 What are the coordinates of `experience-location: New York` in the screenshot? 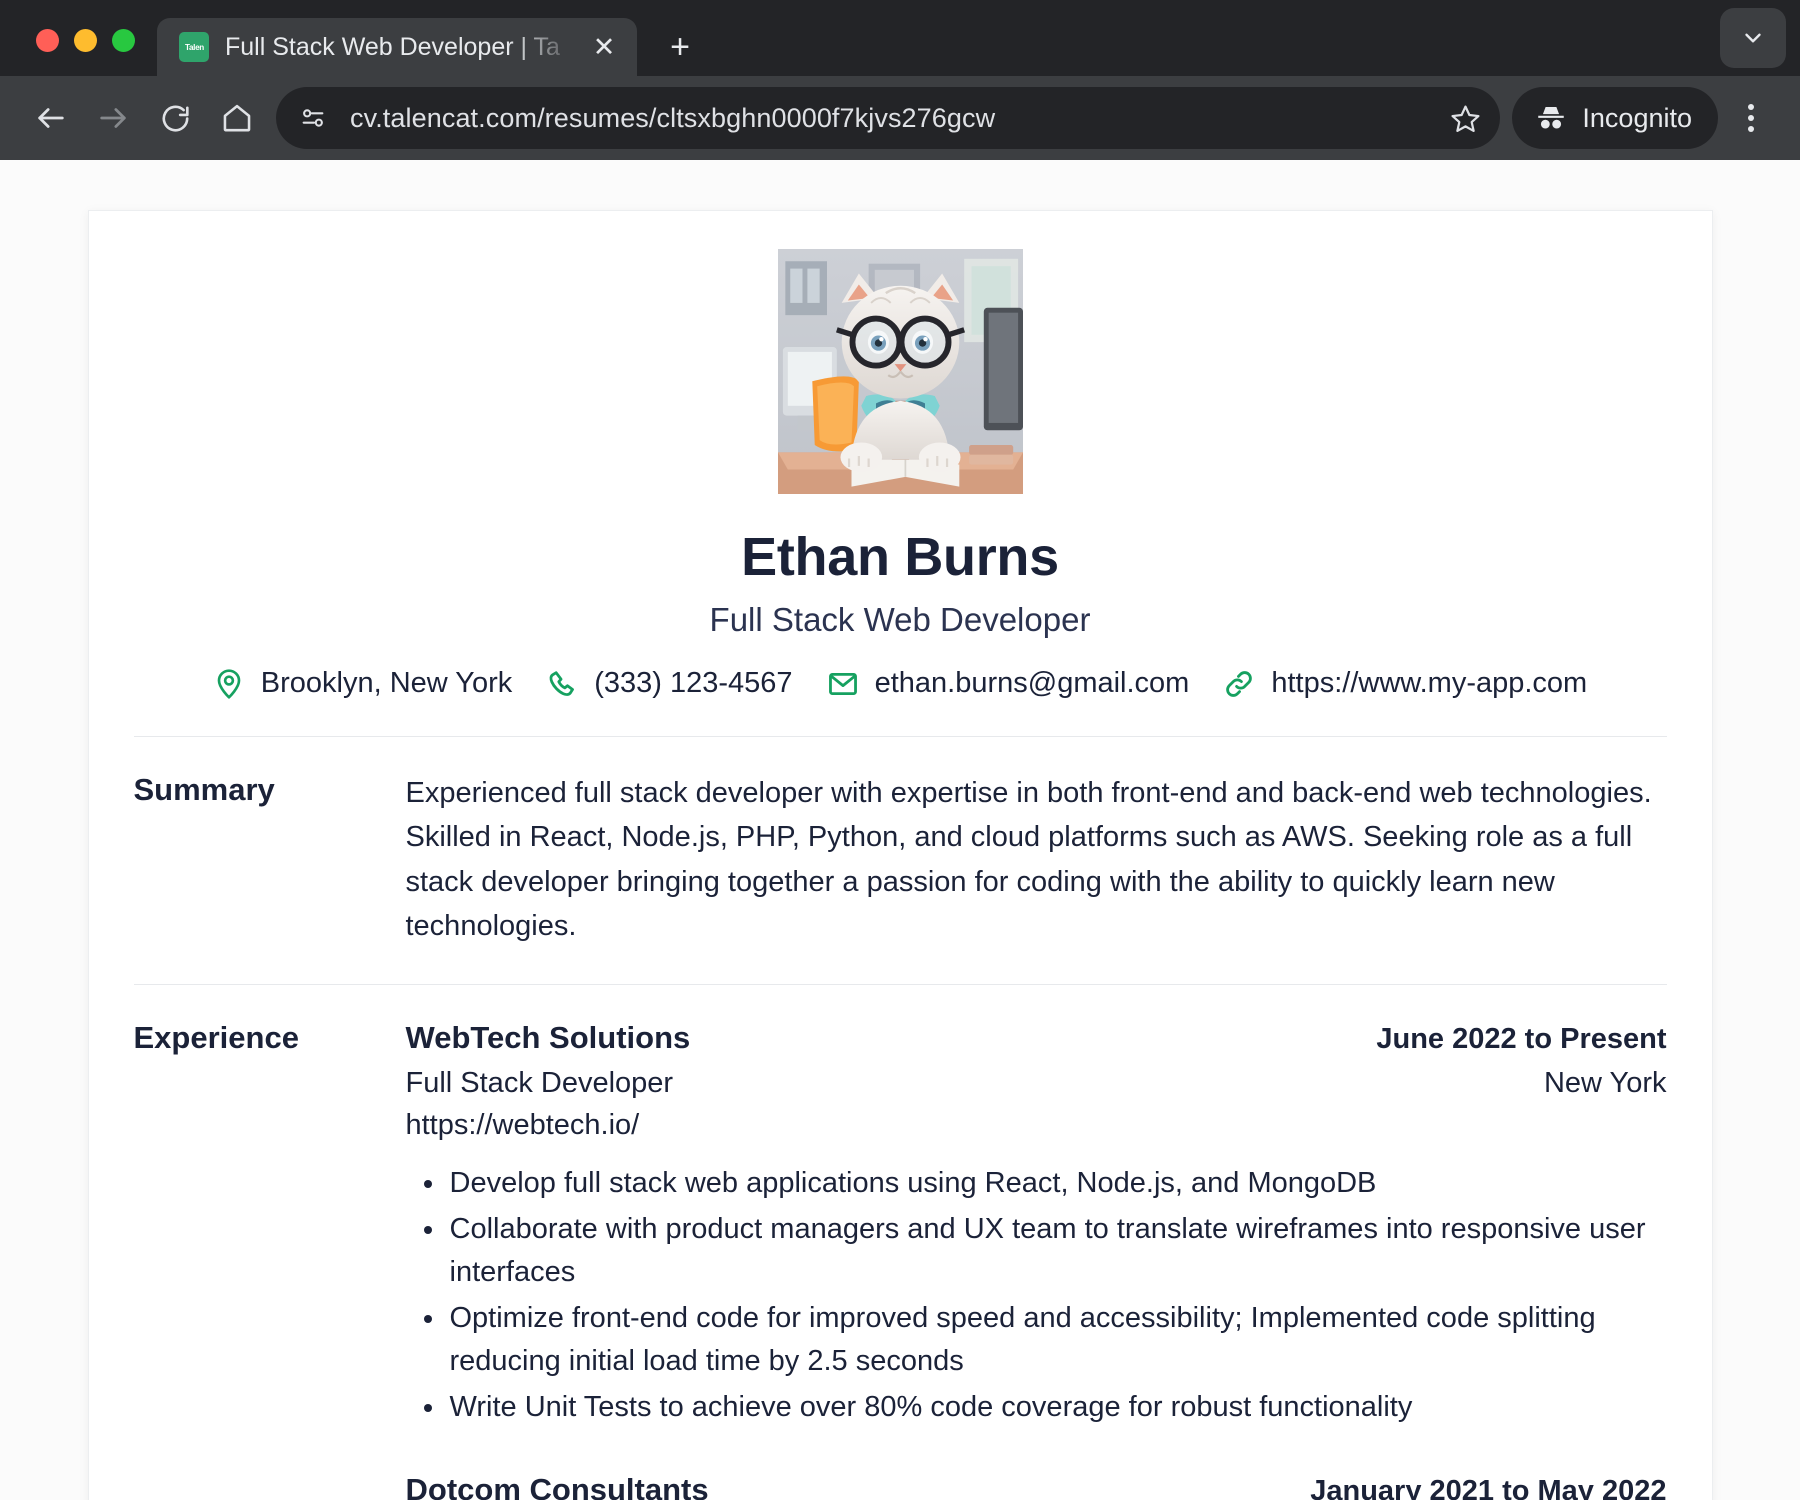 It's located at (1605, 1083).